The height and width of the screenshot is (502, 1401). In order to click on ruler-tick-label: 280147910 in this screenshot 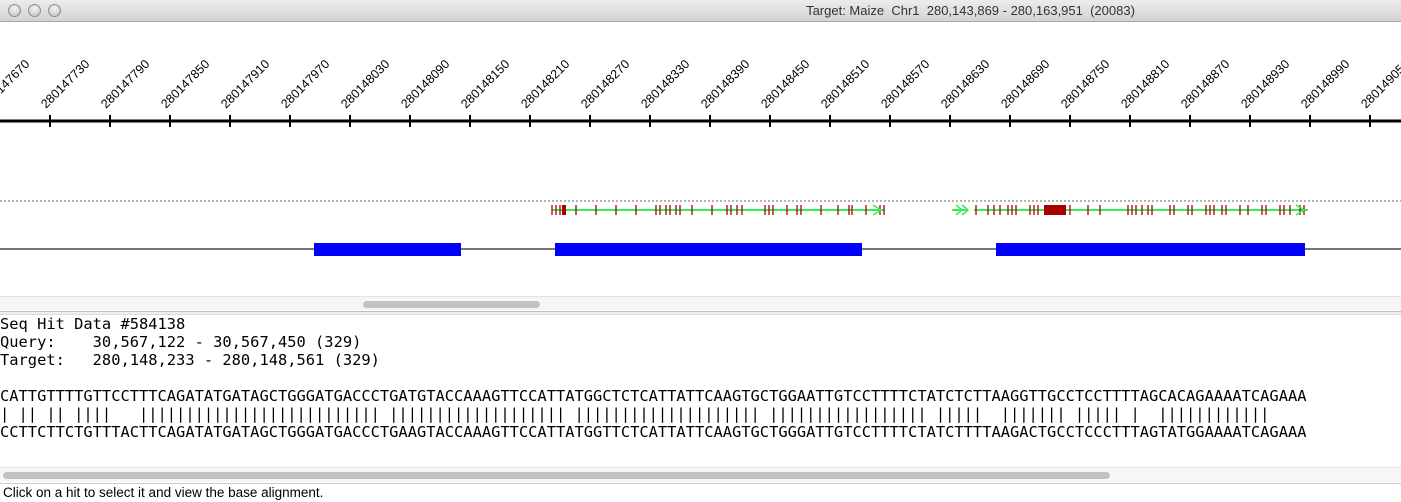, I will do `click(245, 84)`.